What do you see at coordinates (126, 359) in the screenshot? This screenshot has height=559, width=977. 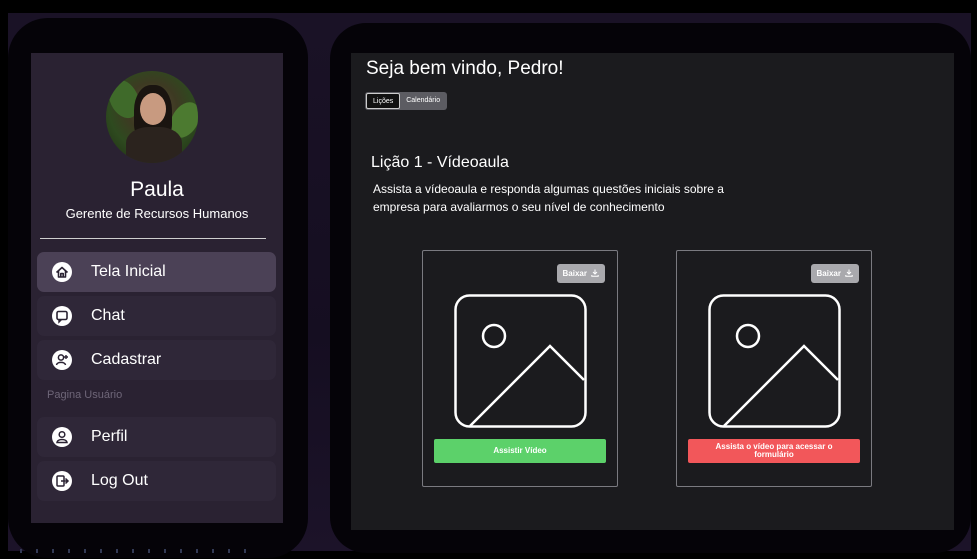 I see `sidebar-item-label: Cadastrar` at bounding box center [126, 359].